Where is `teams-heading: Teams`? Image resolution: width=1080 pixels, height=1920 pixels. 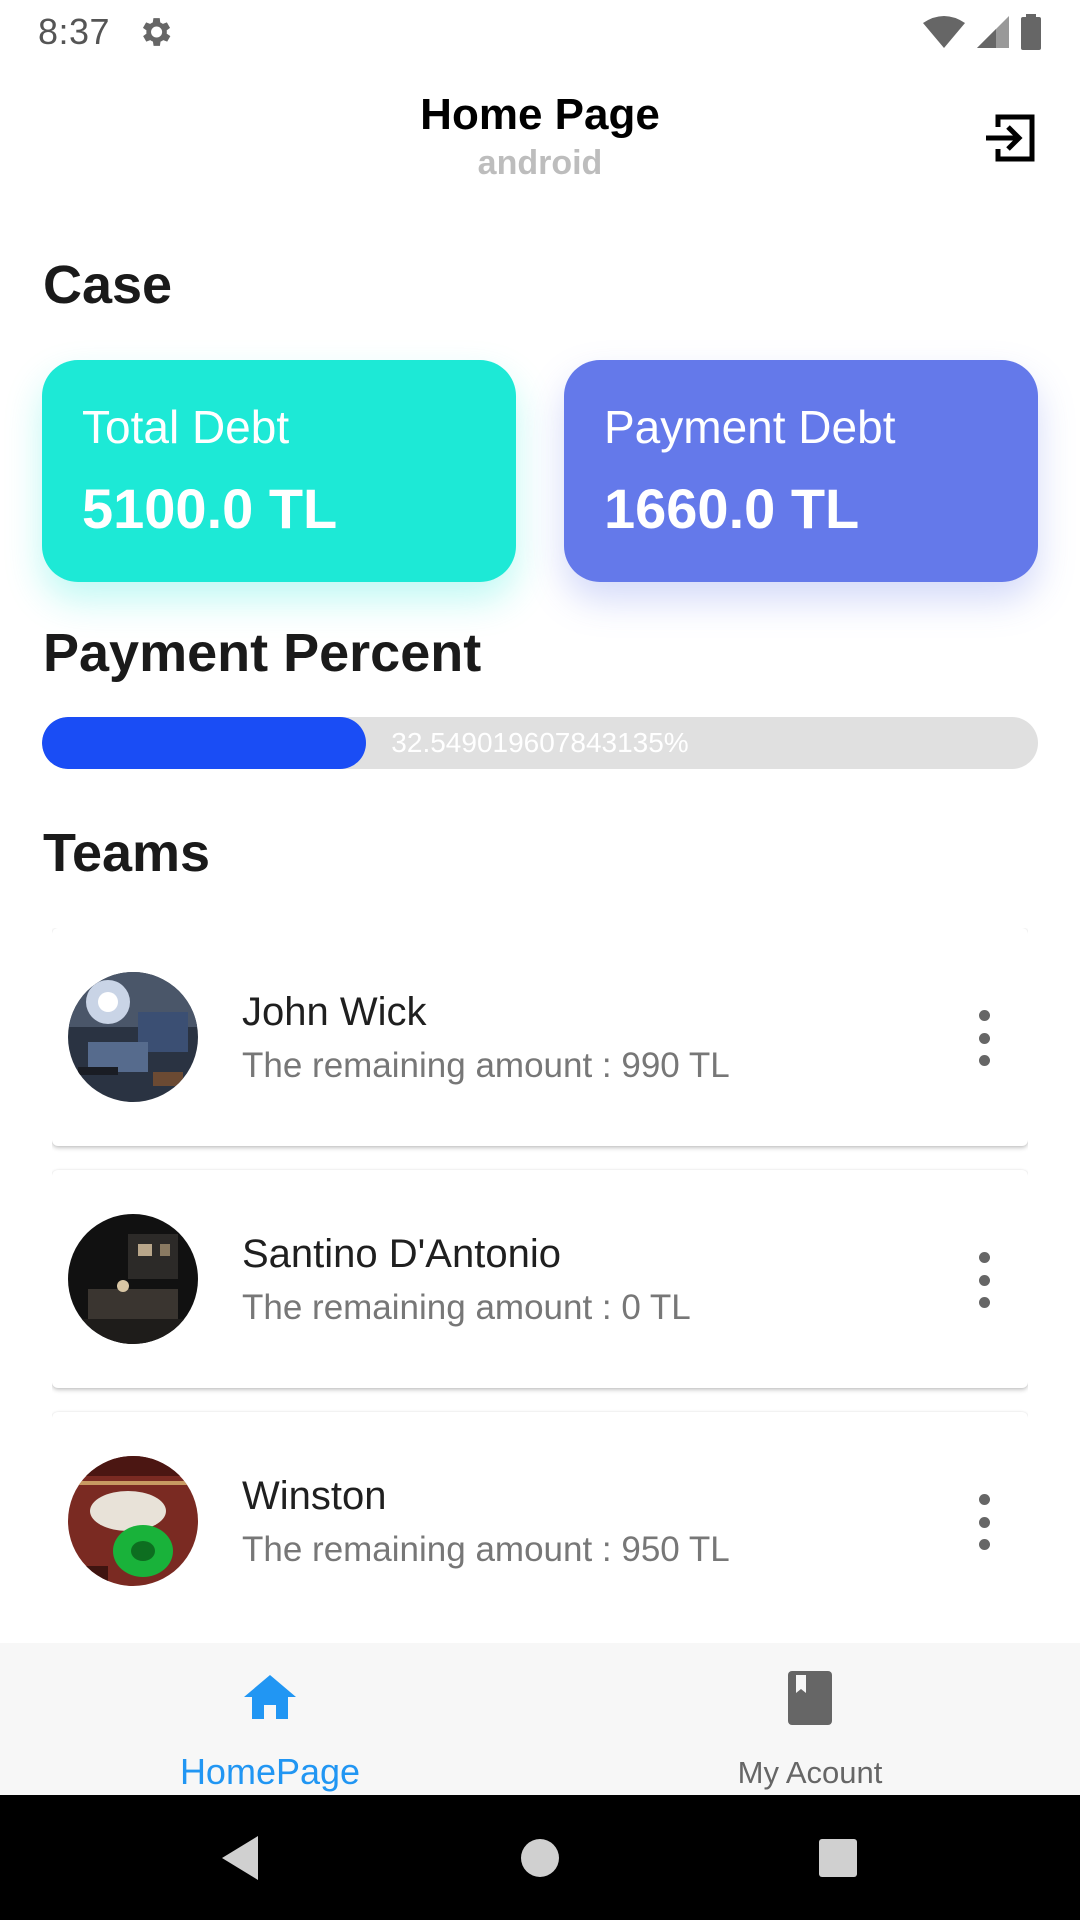
teams-heading: Teams is located at coordinates (127, 853).